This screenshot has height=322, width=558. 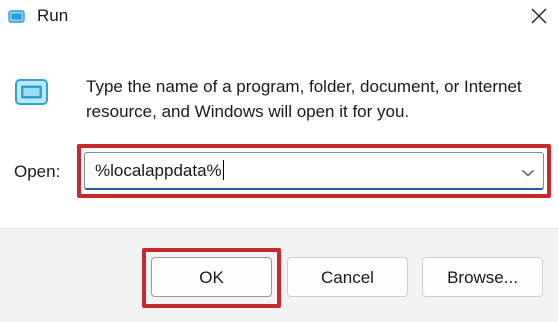 I want to click on ok-button: OK, so click(x=211, y=277).